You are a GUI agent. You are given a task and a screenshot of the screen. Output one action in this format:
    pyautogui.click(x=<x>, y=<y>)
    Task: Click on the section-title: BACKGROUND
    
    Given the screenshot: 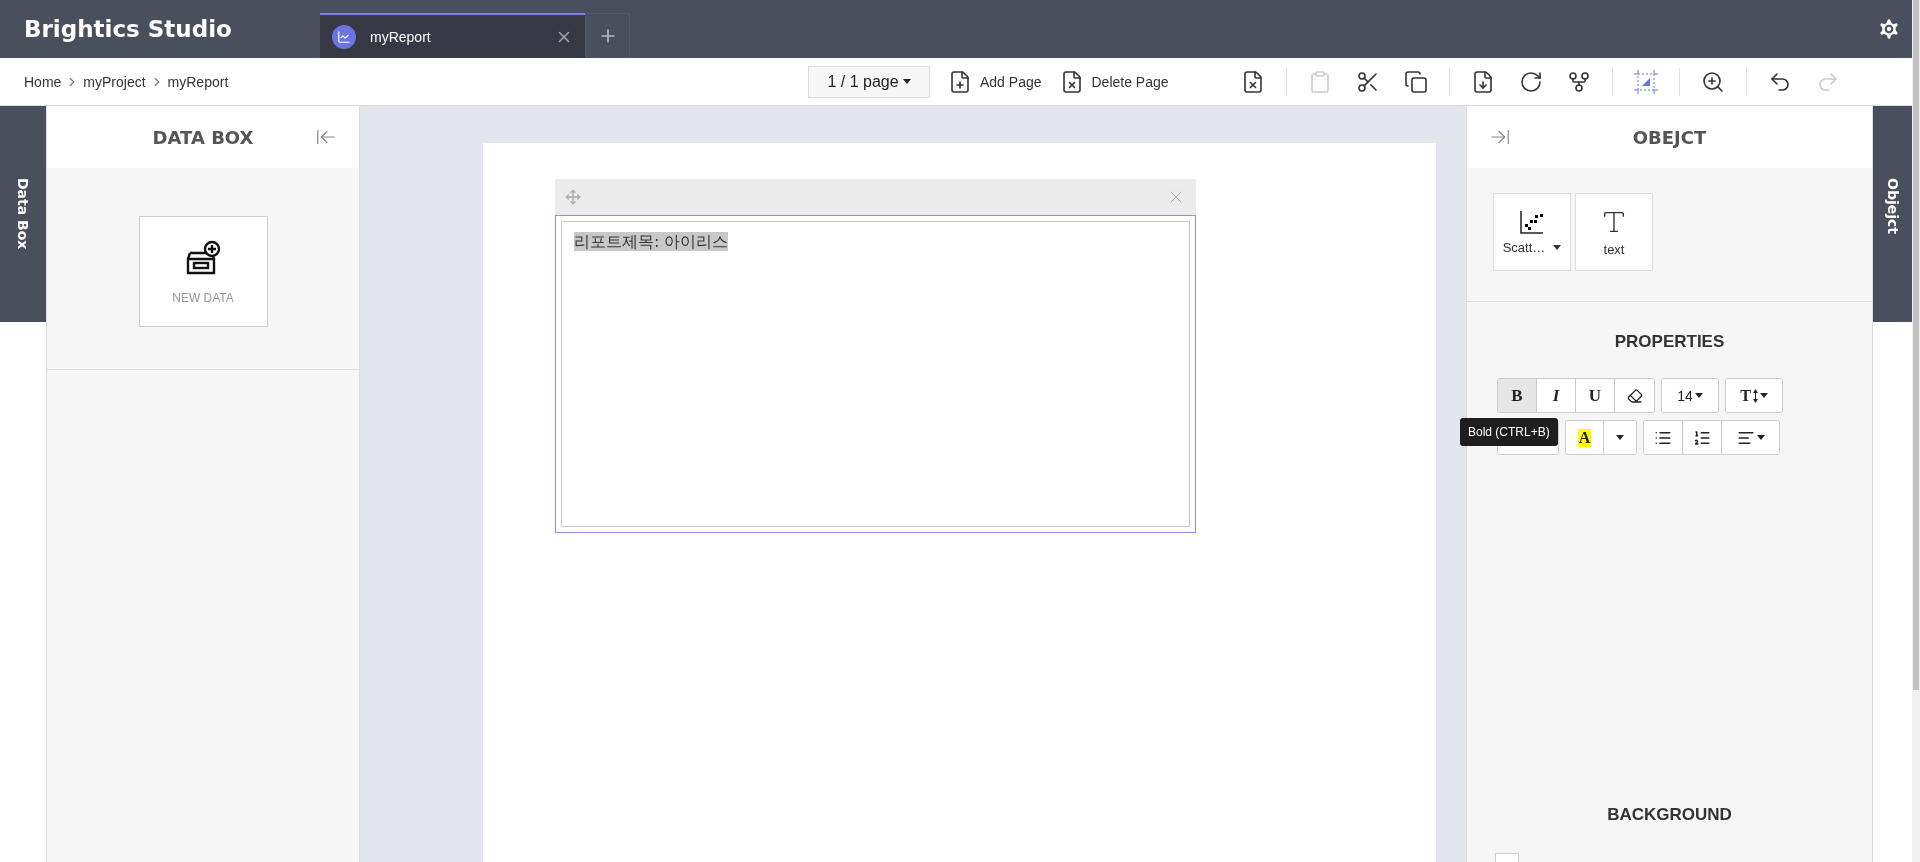 What is the action you would take?
    pyautogui.click(x=1669, y=814)
    